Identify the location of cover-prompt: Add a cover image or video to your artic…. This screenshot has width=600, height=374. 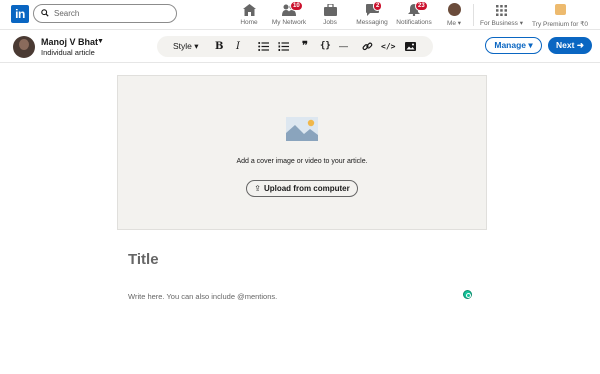
(302, 161).